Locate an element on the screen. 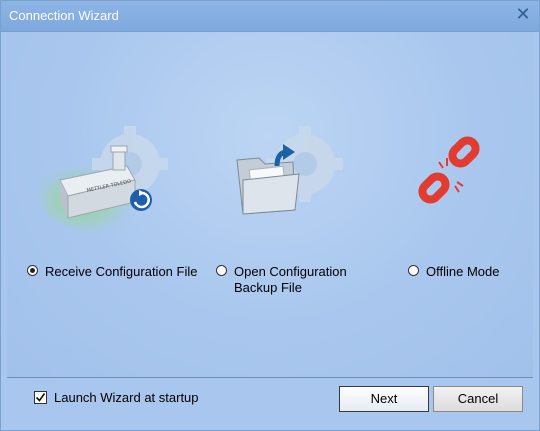 The height and width of the screenshot is (431, 540). footer-divider is located at coordinates (270, 377).